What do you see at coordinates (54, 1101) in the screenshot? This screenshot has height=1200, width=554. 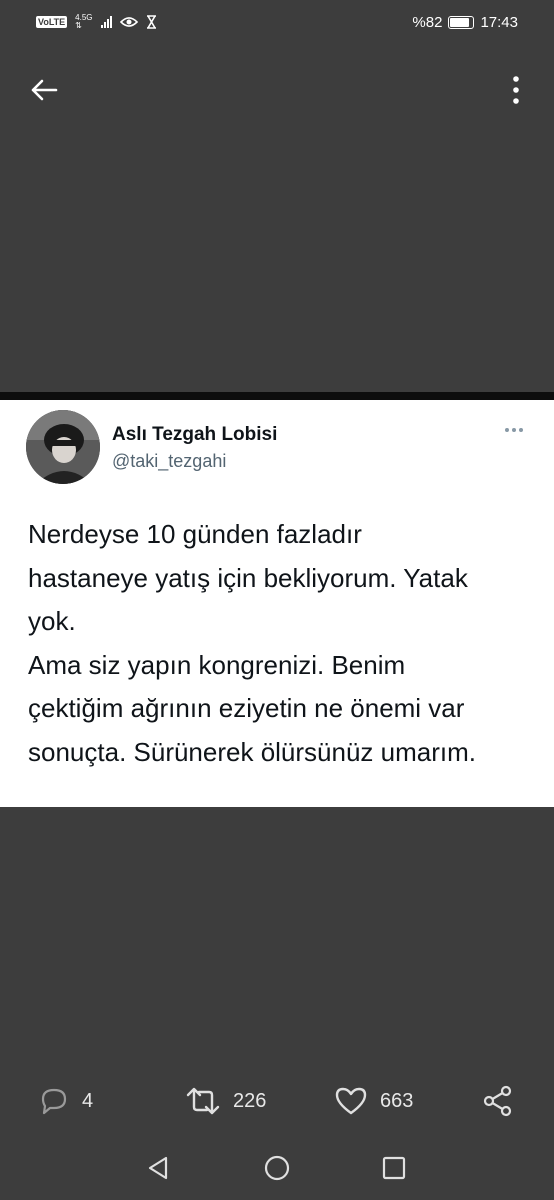 I see `reply-icon` at bounding box center [54, 1101].